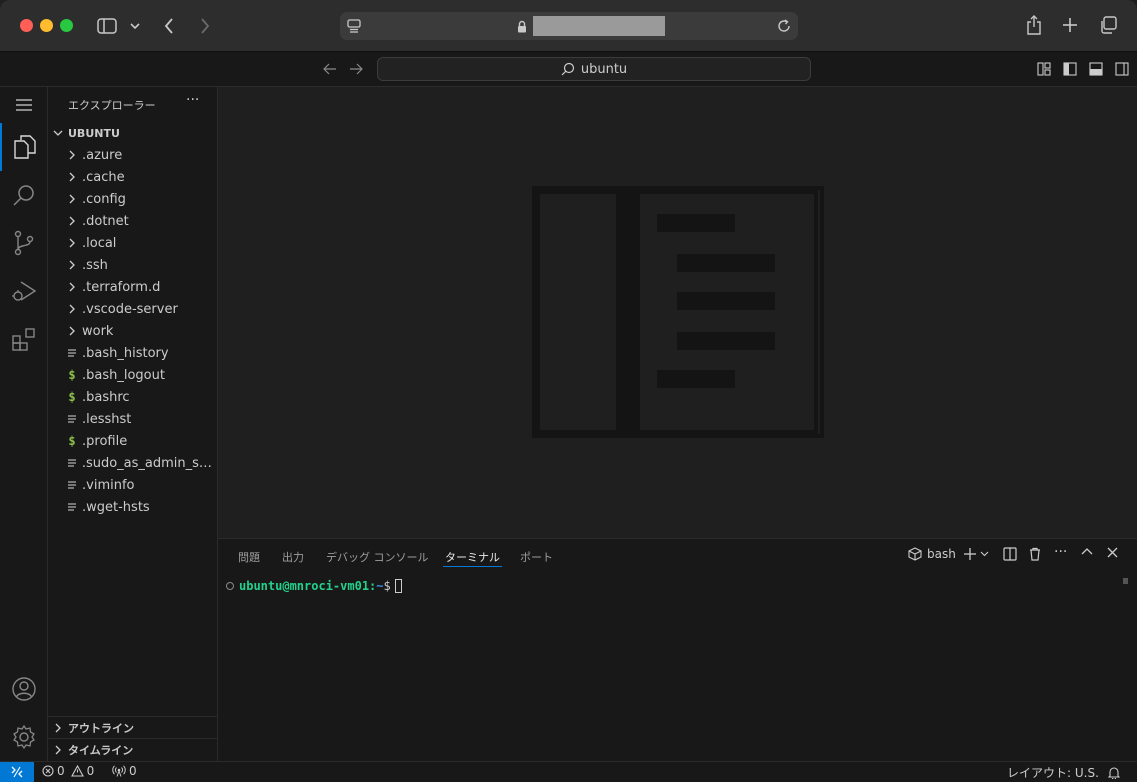 The width and height of the screenshot is (1137, 782). Describe the element at coordinates (1070, 25) in the screenshot. I see `new-tab-icon` at that location.